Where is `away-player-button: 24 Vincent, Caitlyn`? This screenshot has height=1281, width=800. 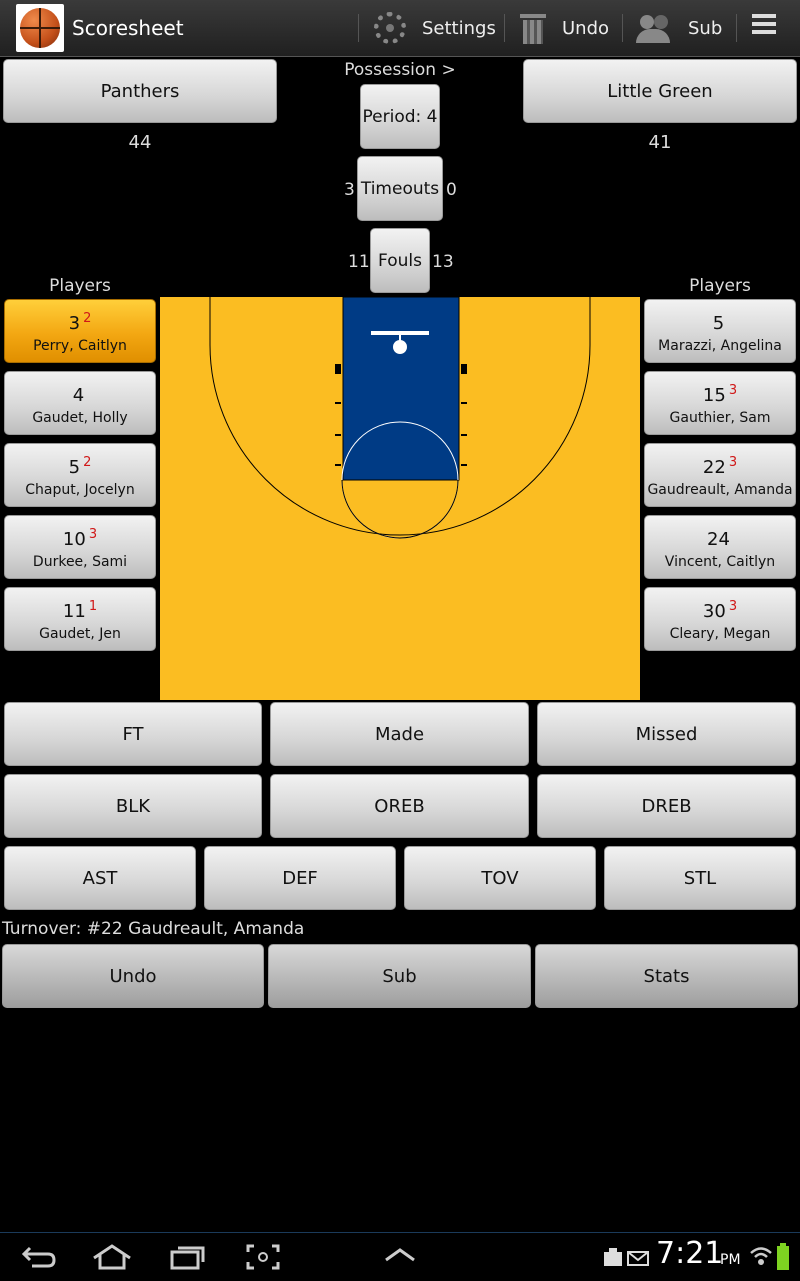 away-player-button: 24 Vincent, Caitlyn is located at coordinates (720, 547).